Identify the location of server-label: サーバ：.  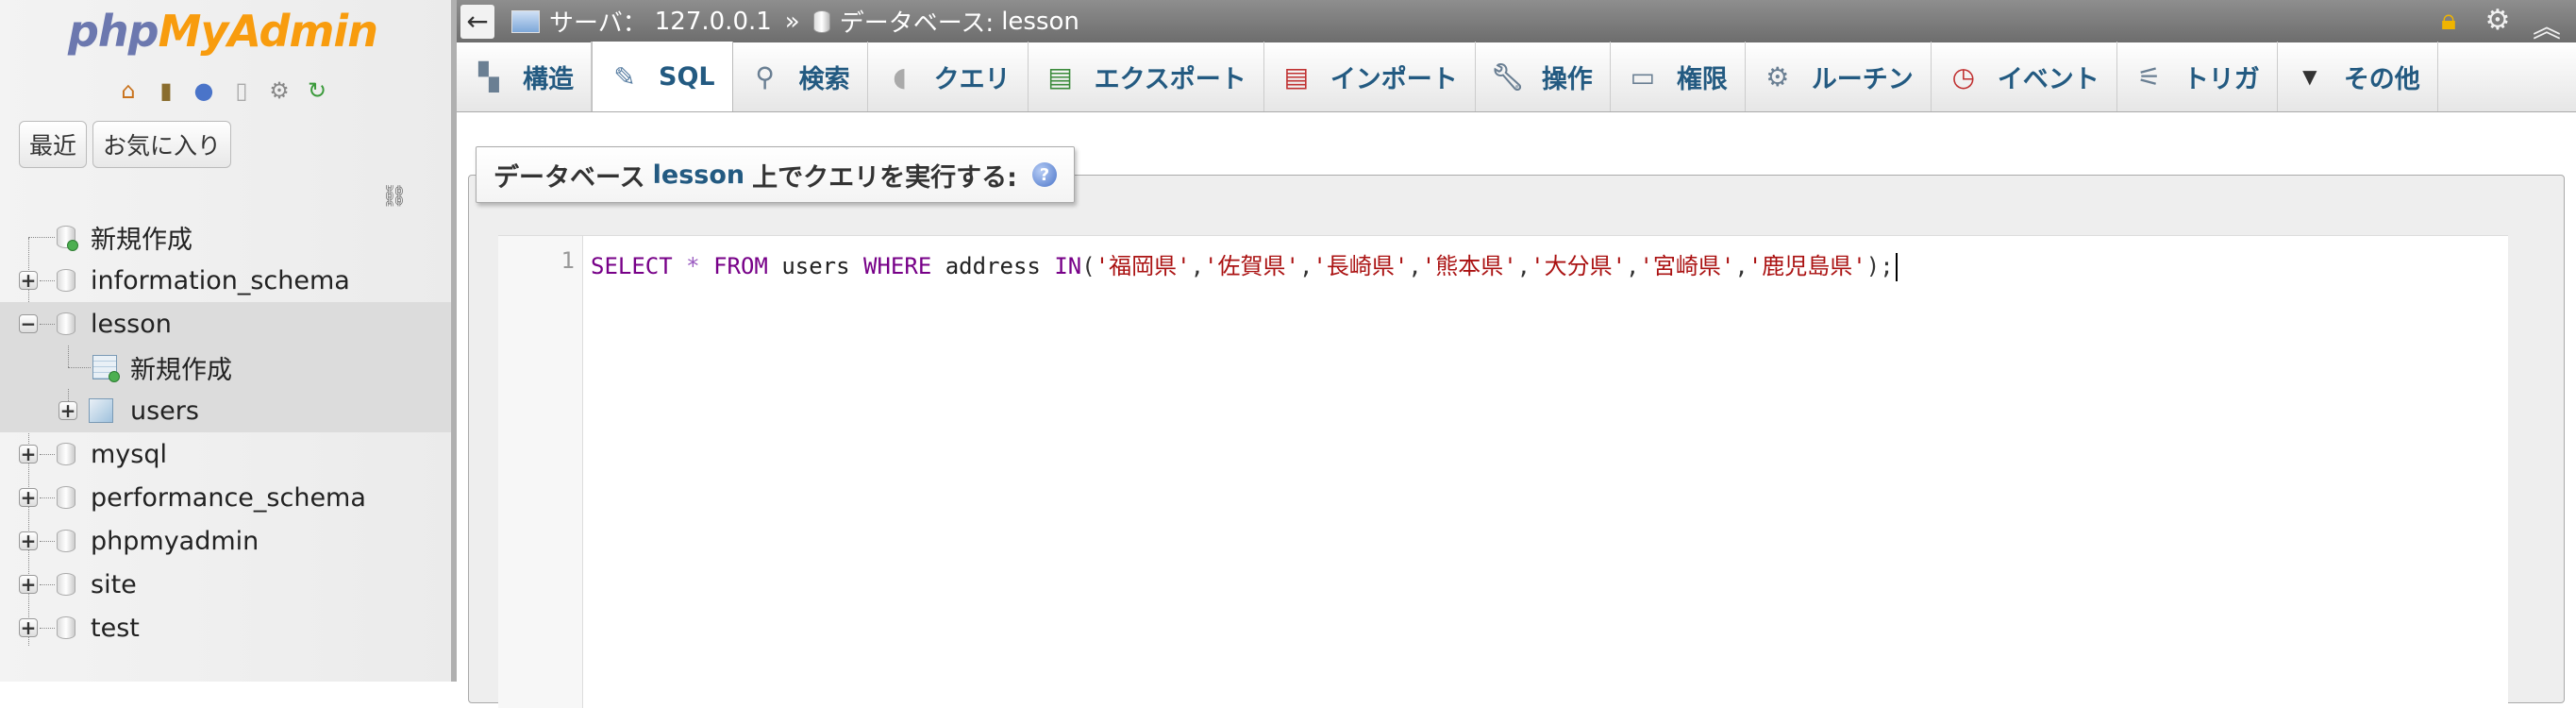
(598, 23).